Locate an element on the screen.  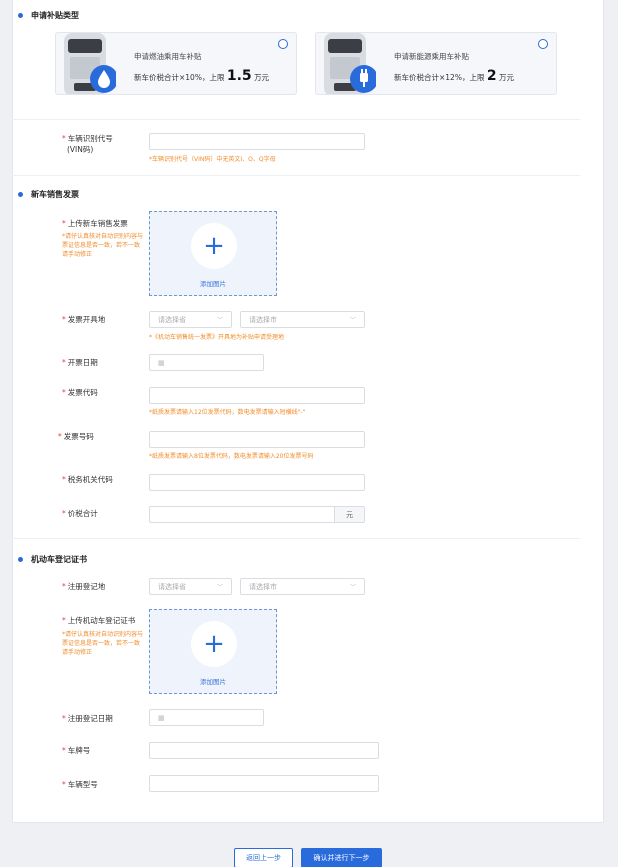
invoice-place-label: * 发票开具地 is located at coordinates (84, 319).